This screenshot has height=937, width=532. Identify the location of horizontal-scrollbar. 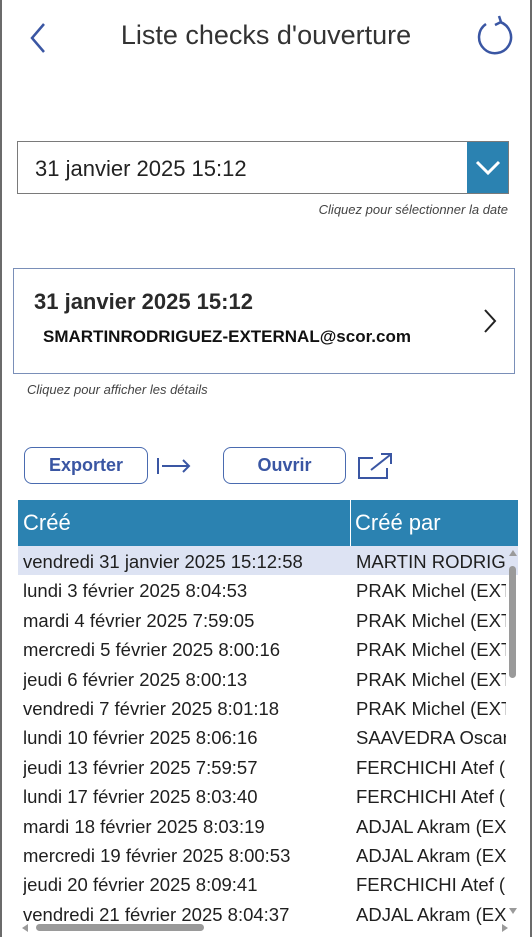
(268, 928).